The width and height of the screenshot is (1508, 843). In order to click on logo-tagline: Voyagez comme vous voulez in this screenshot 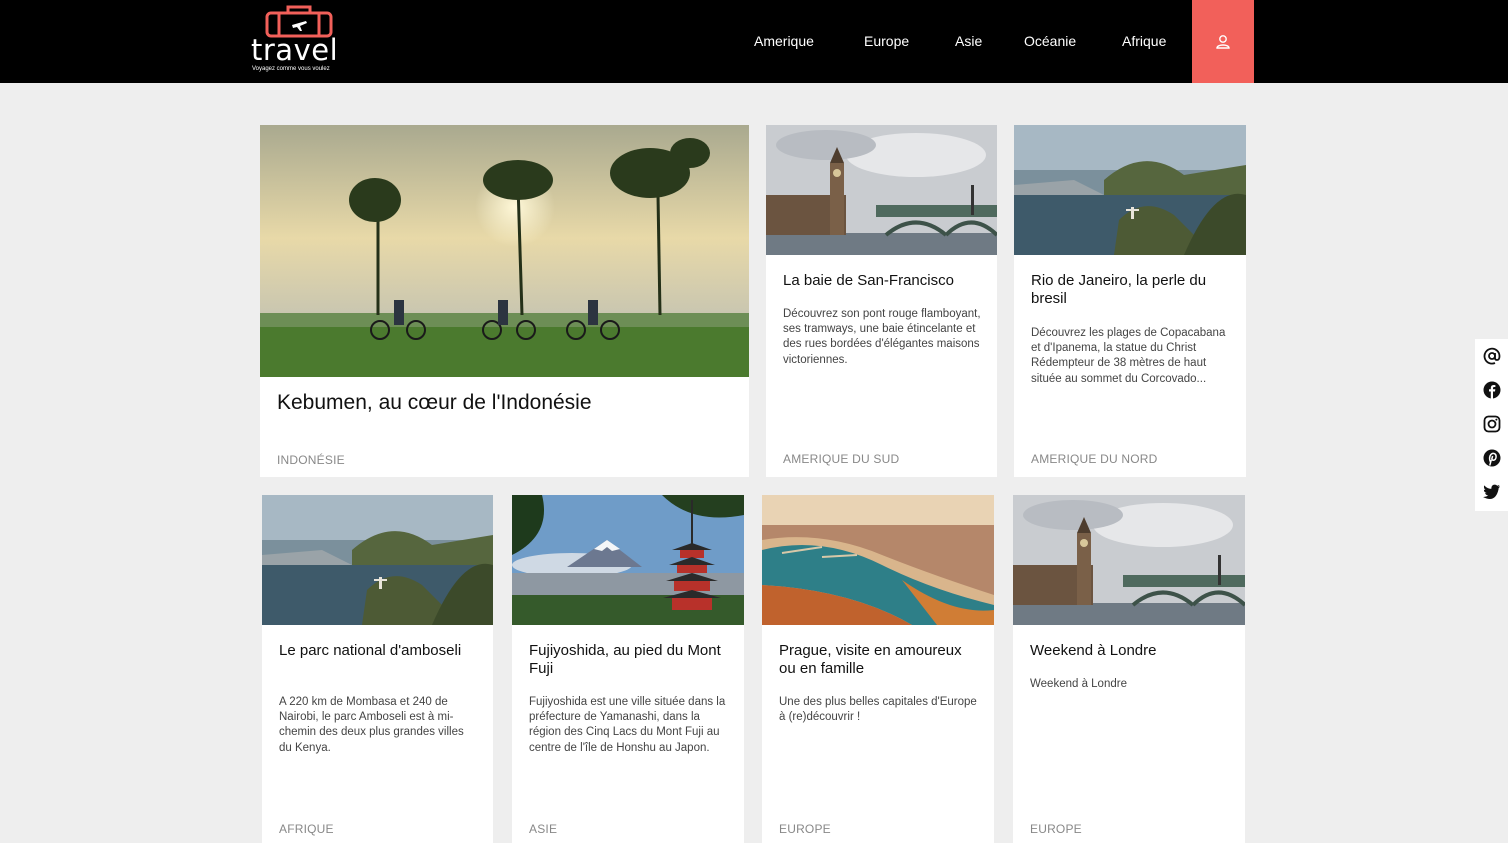, I will do `click(291, 69)`.